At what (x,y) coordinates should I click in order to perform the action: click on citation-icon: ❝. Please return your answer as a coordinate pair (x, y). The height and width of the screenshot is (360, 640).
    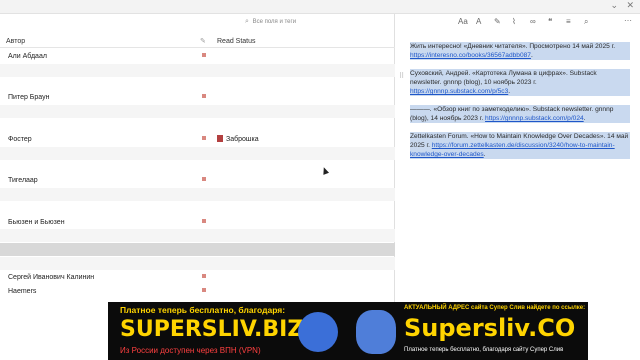
    Looking at the image, I should click on (550, 21).